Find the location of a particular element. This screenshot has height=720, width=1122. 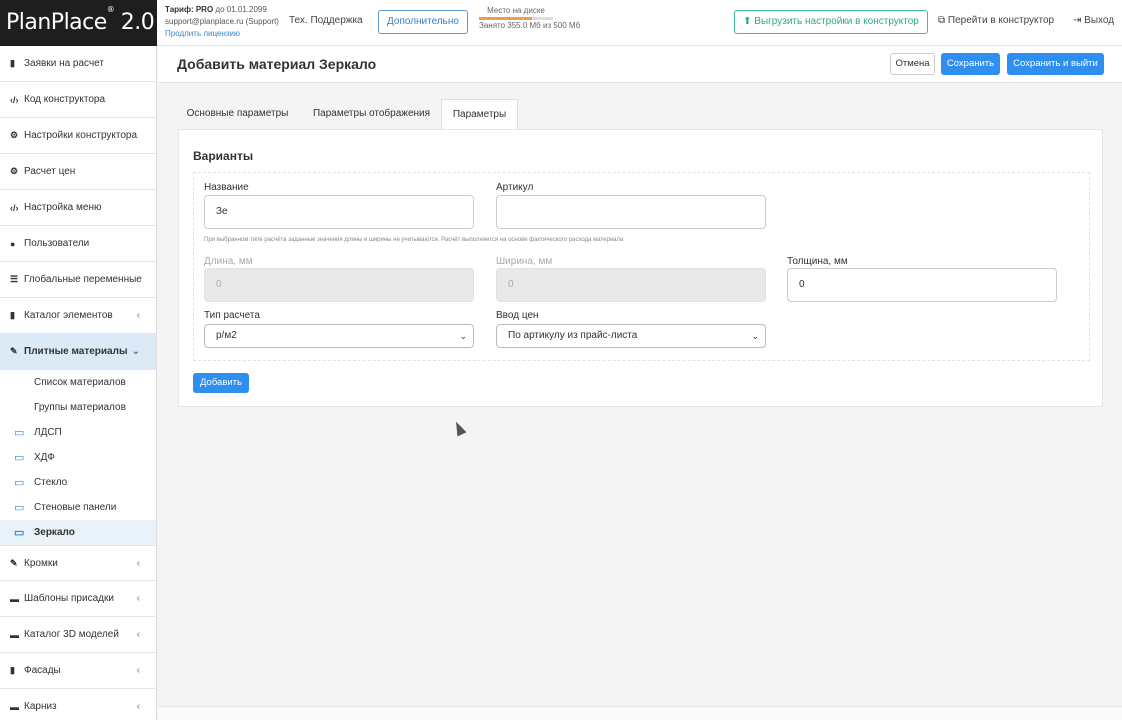

sidebar-item-constructor-code: ‹/› Код конструктора is located at coordinates (78, 100).